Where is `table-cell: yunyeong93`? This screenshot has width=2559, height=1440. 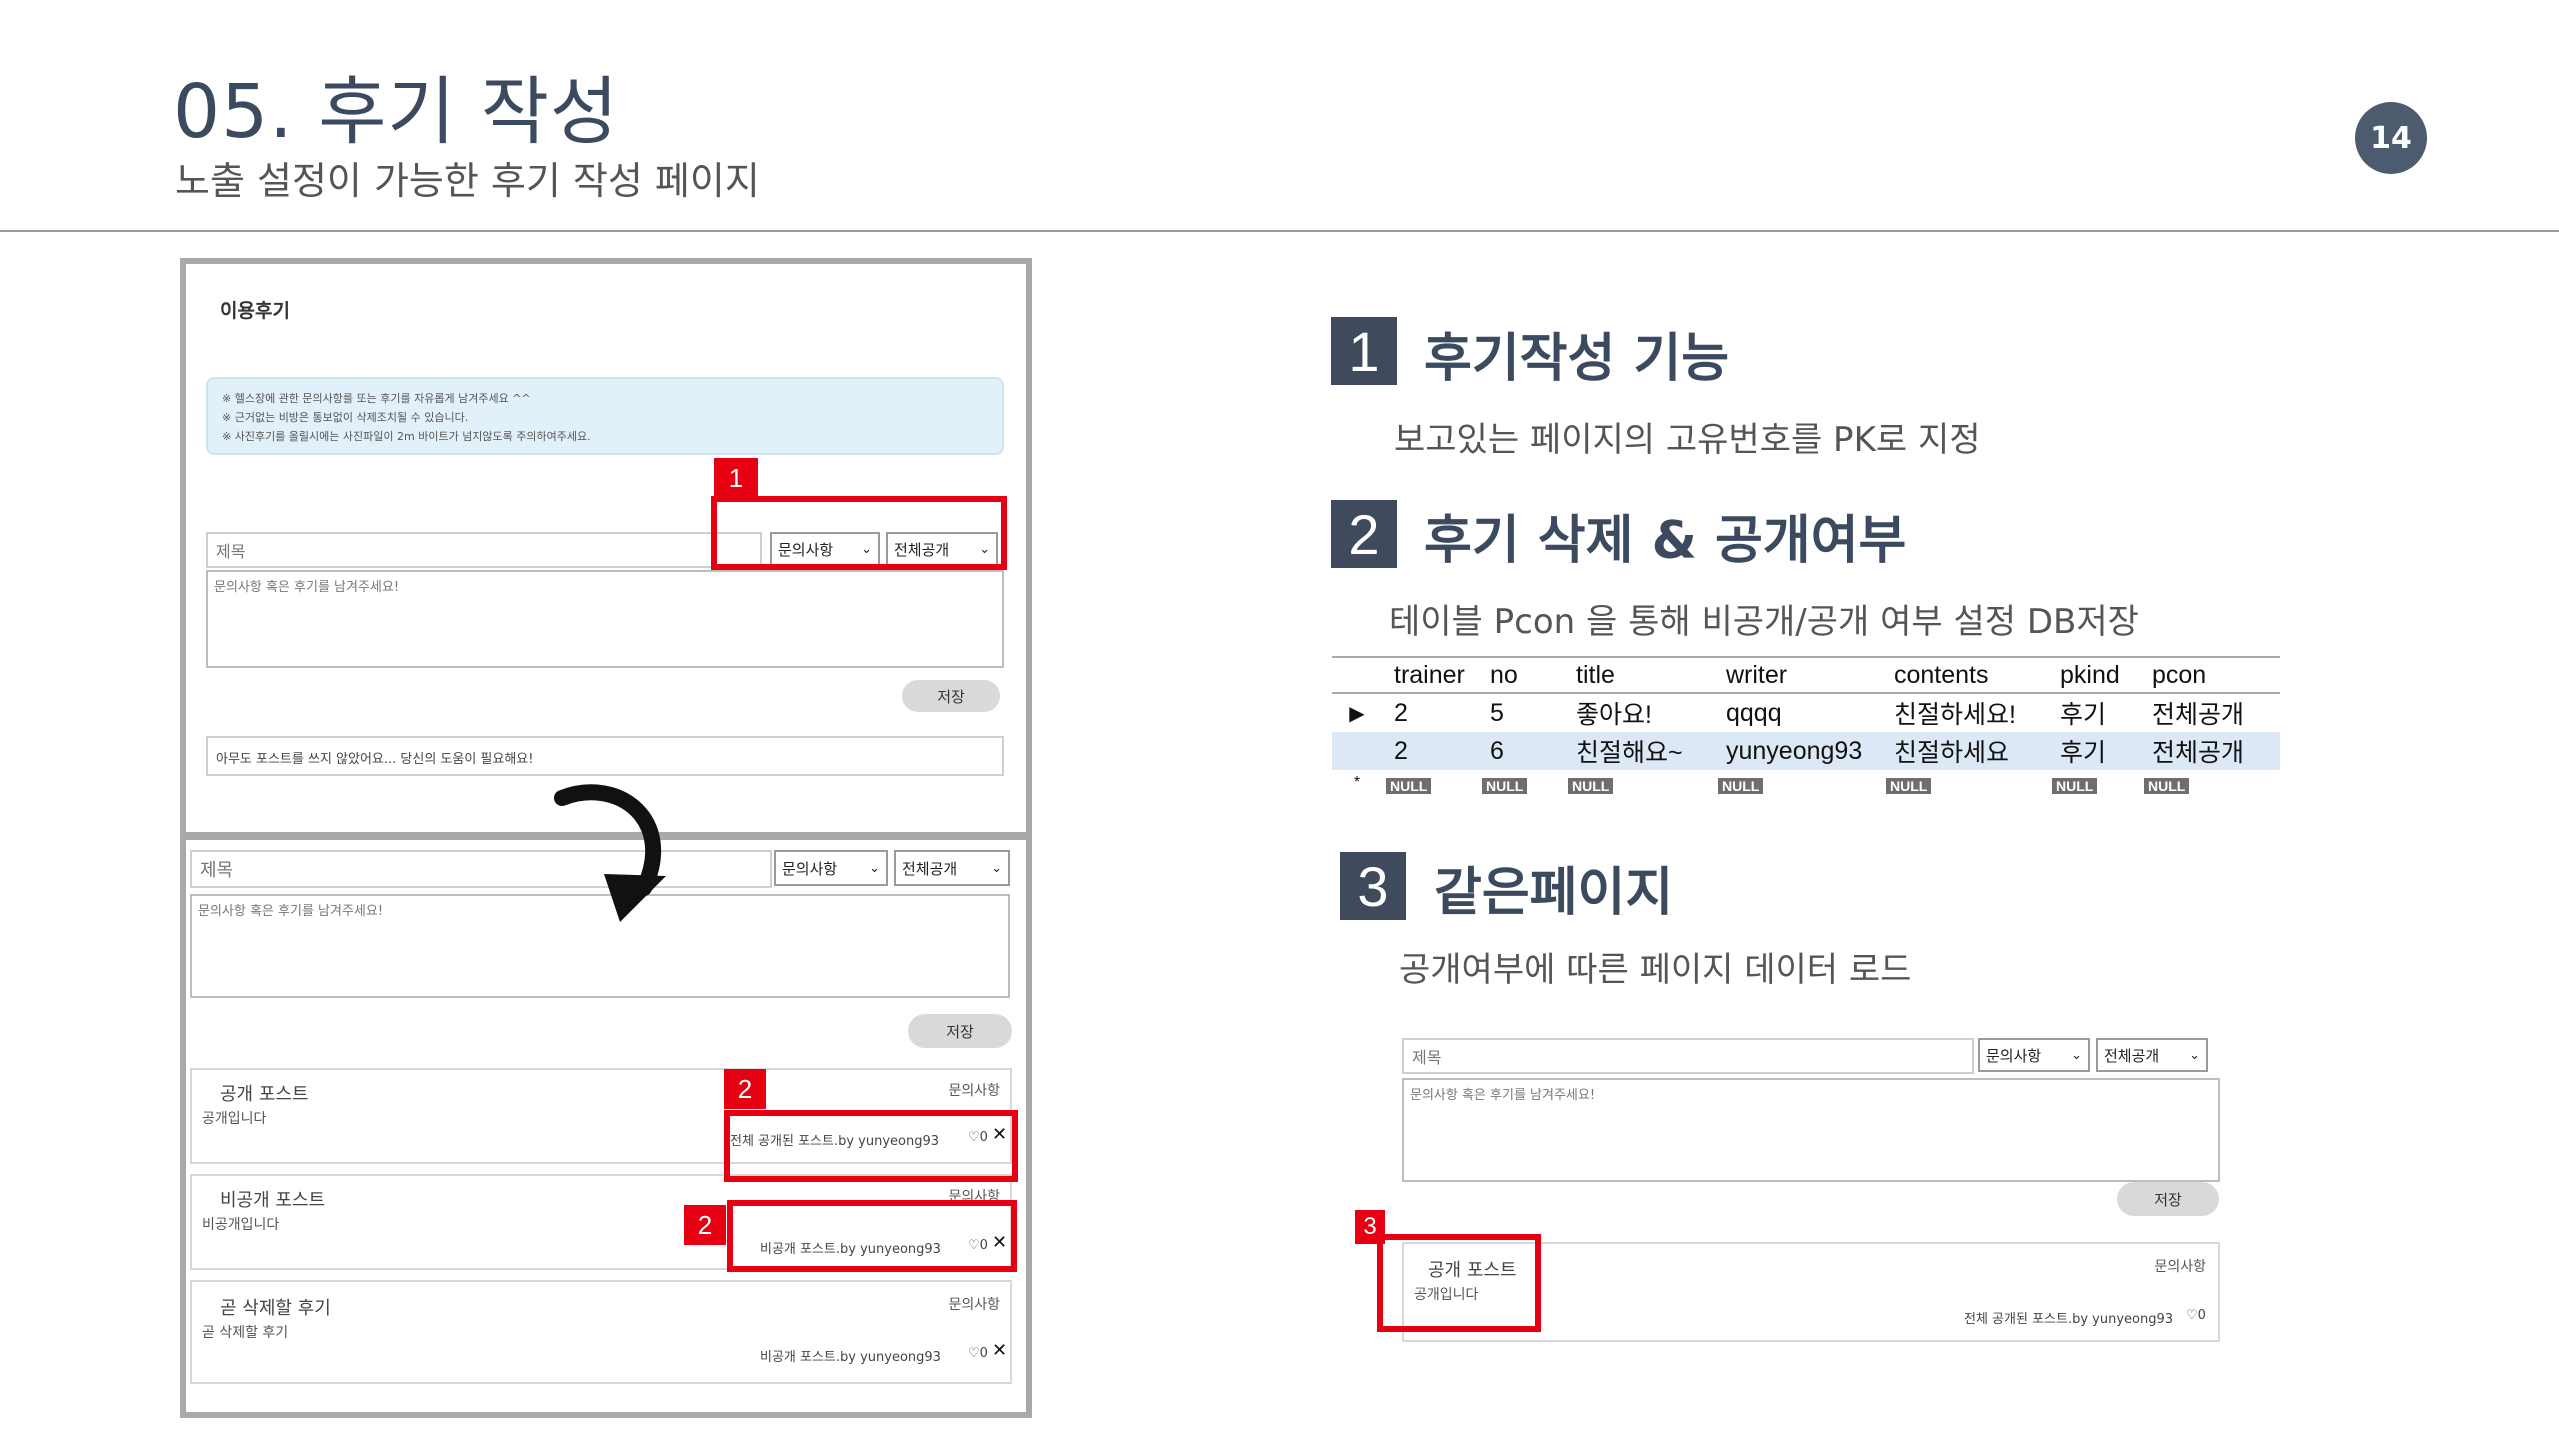 table-cell: yunyeong93 is located at coordinates (1798, 751).